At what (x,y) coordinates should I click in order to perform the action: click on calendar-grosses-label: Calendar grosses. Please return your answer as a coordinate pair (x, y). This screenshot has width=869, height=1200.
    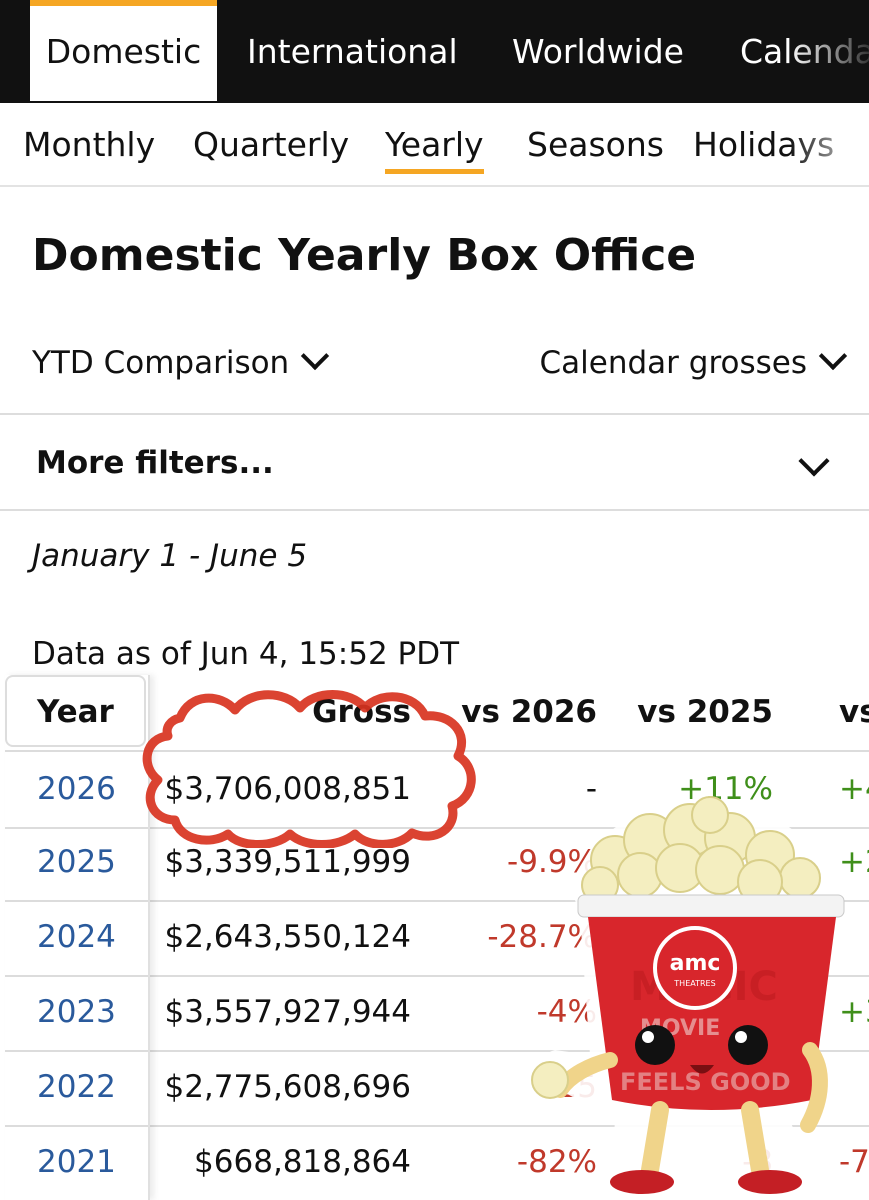
    Looking at the image, I should click on (673, 363).